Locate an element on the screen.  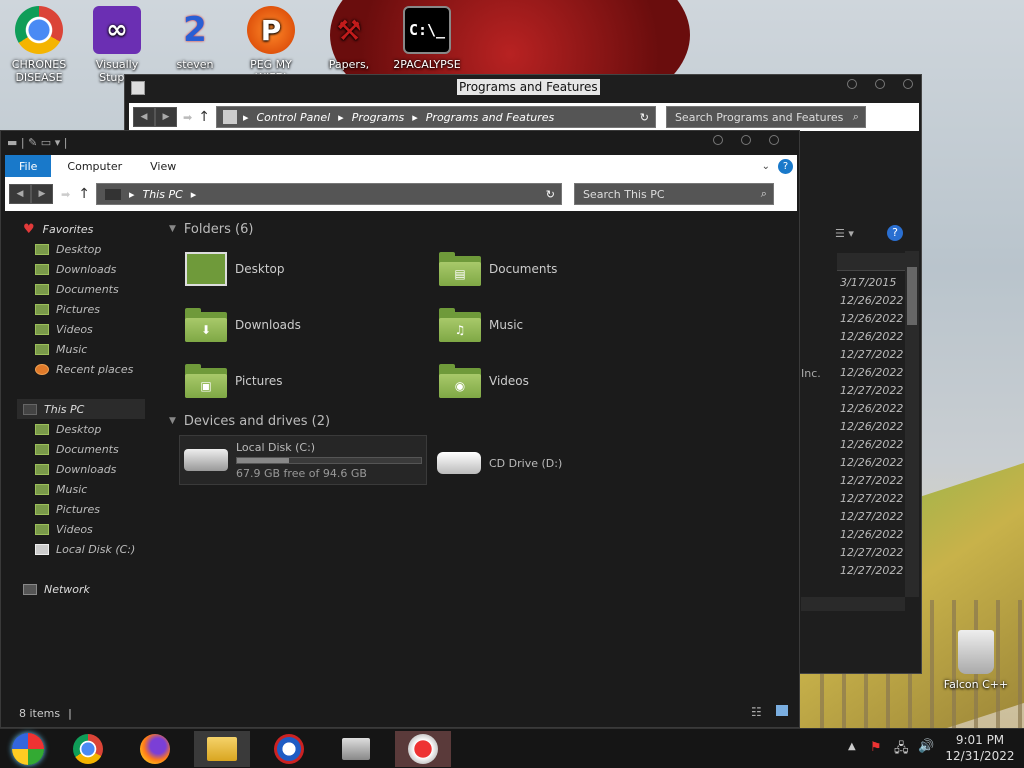
videos-folder-icon: ◉ is located at coordinates (460, 381).